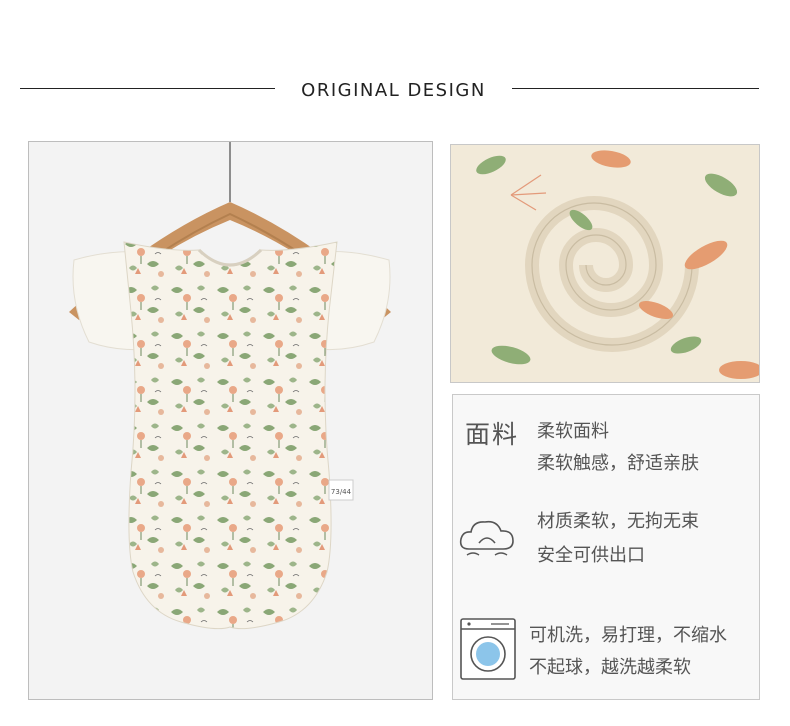 This screenshot has height=726, width=790. What do you see at coordinates (573, 431) in the screenshot?
I see `fabric-line-1: 柔软面料` at bounding box center [573, 431].